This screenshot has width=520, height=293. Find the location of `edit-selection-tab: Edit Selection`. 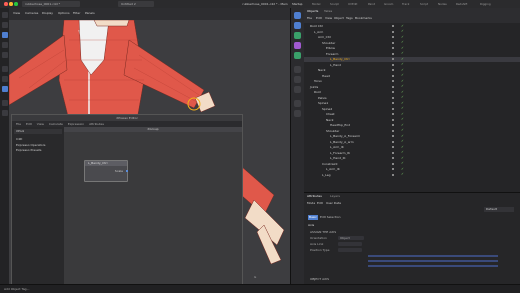

edit-selection-tab: Edit Selection is located at coordinates (330, 217).